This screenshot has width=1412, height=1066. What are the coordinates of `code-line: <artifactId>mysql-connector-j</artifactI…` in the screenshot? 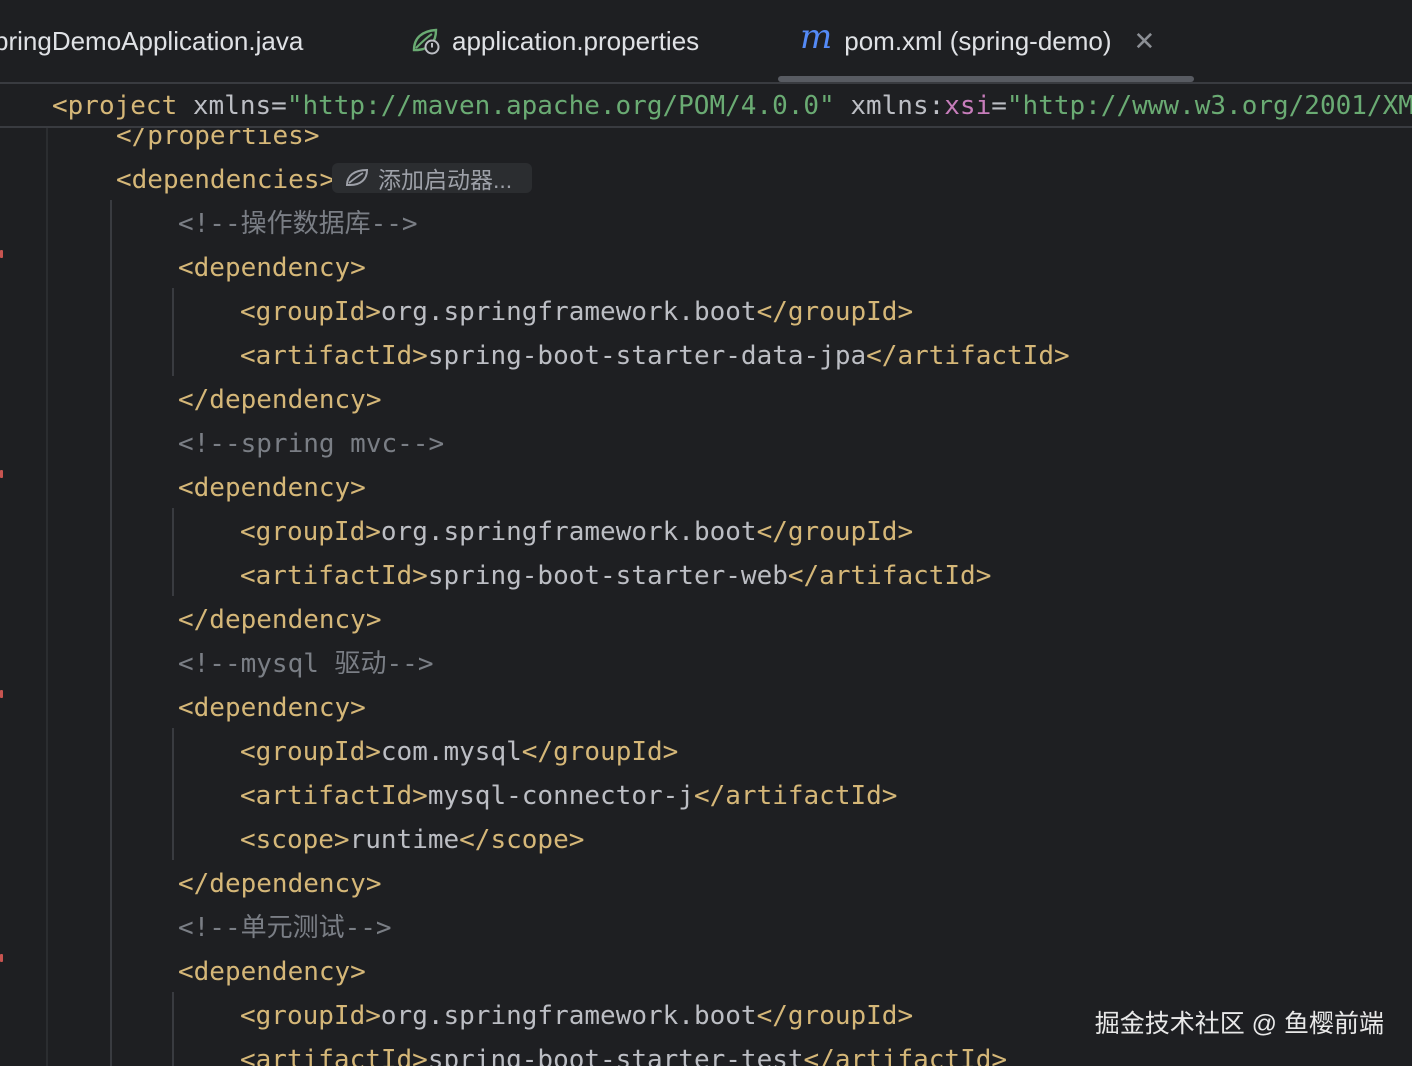 It's located at (448, 796).